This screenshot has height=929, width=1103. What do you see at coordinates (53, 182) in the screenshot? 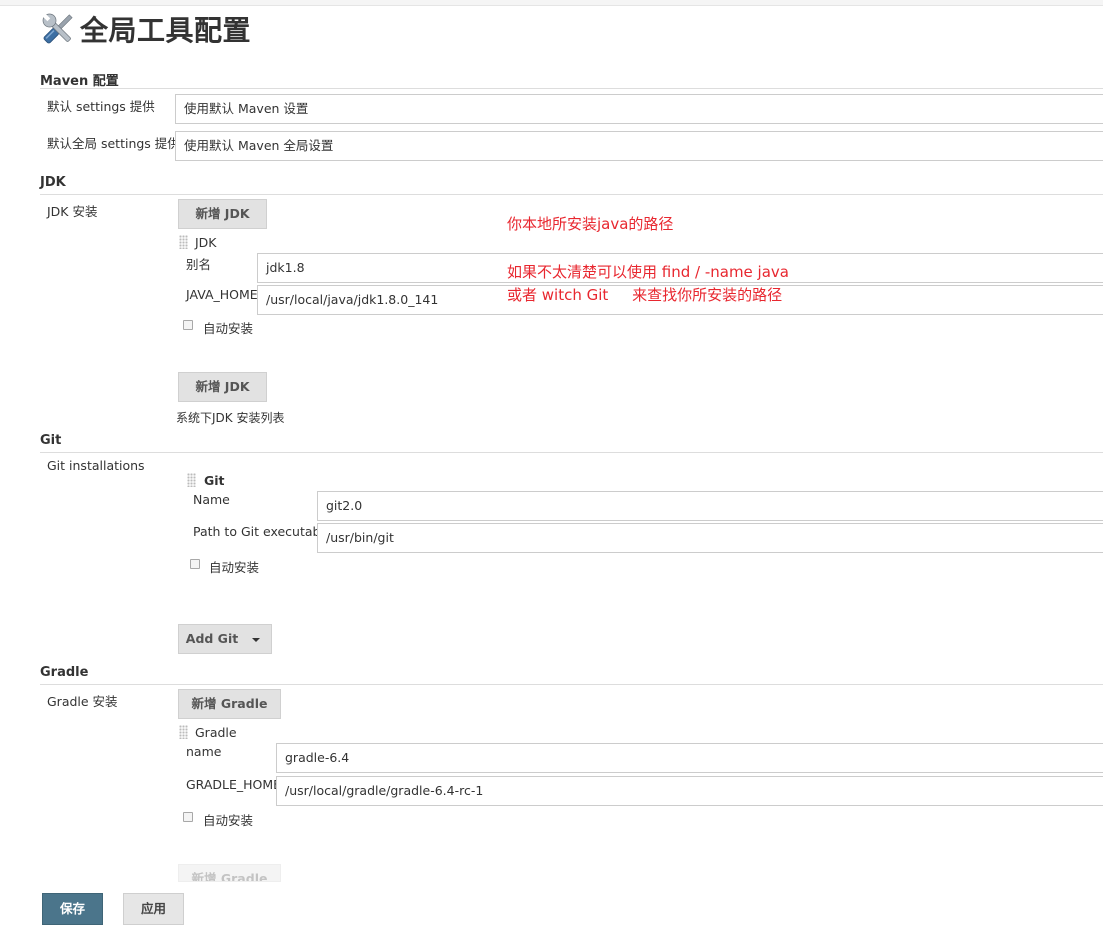
I see `section-header-jdk: JDK` at bounding box center [53, 182].